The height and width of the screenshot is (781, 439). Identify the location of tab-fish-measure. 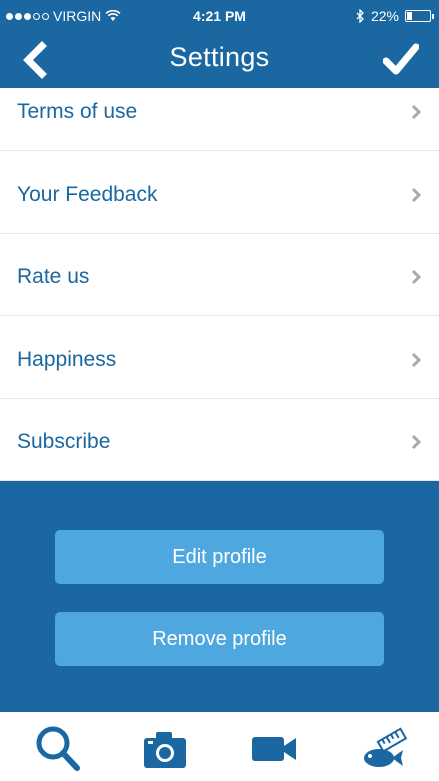
(382, 748).